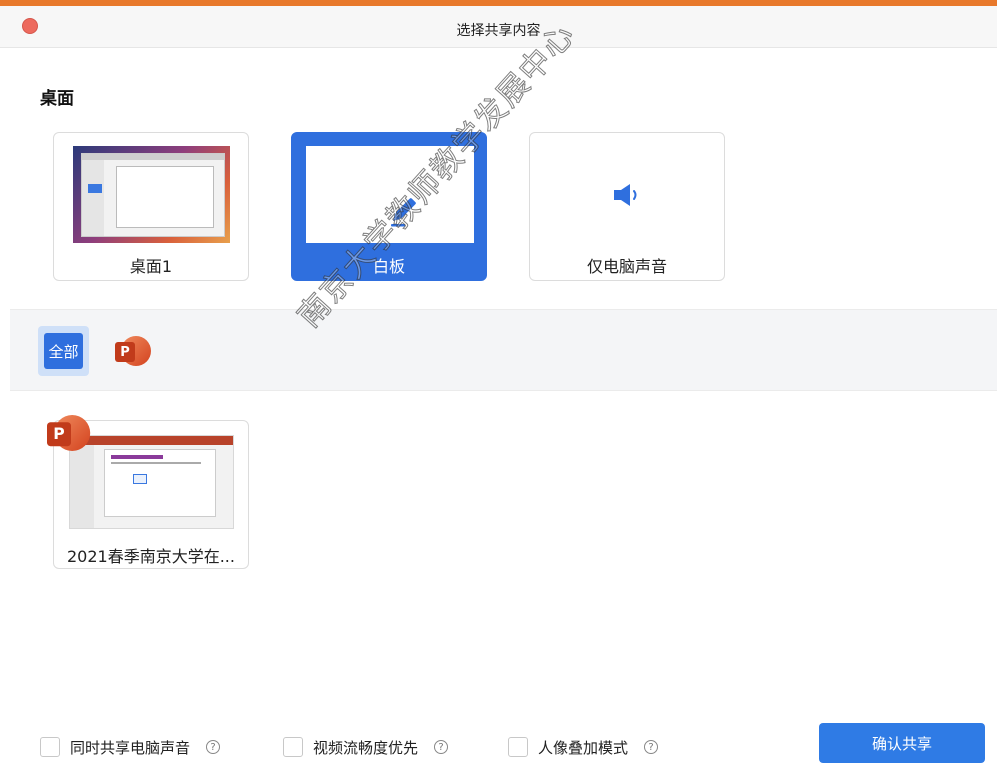 This screenshot has height=779, width=997. I want to click on filter-all-label: 全部, so click(63, 351).